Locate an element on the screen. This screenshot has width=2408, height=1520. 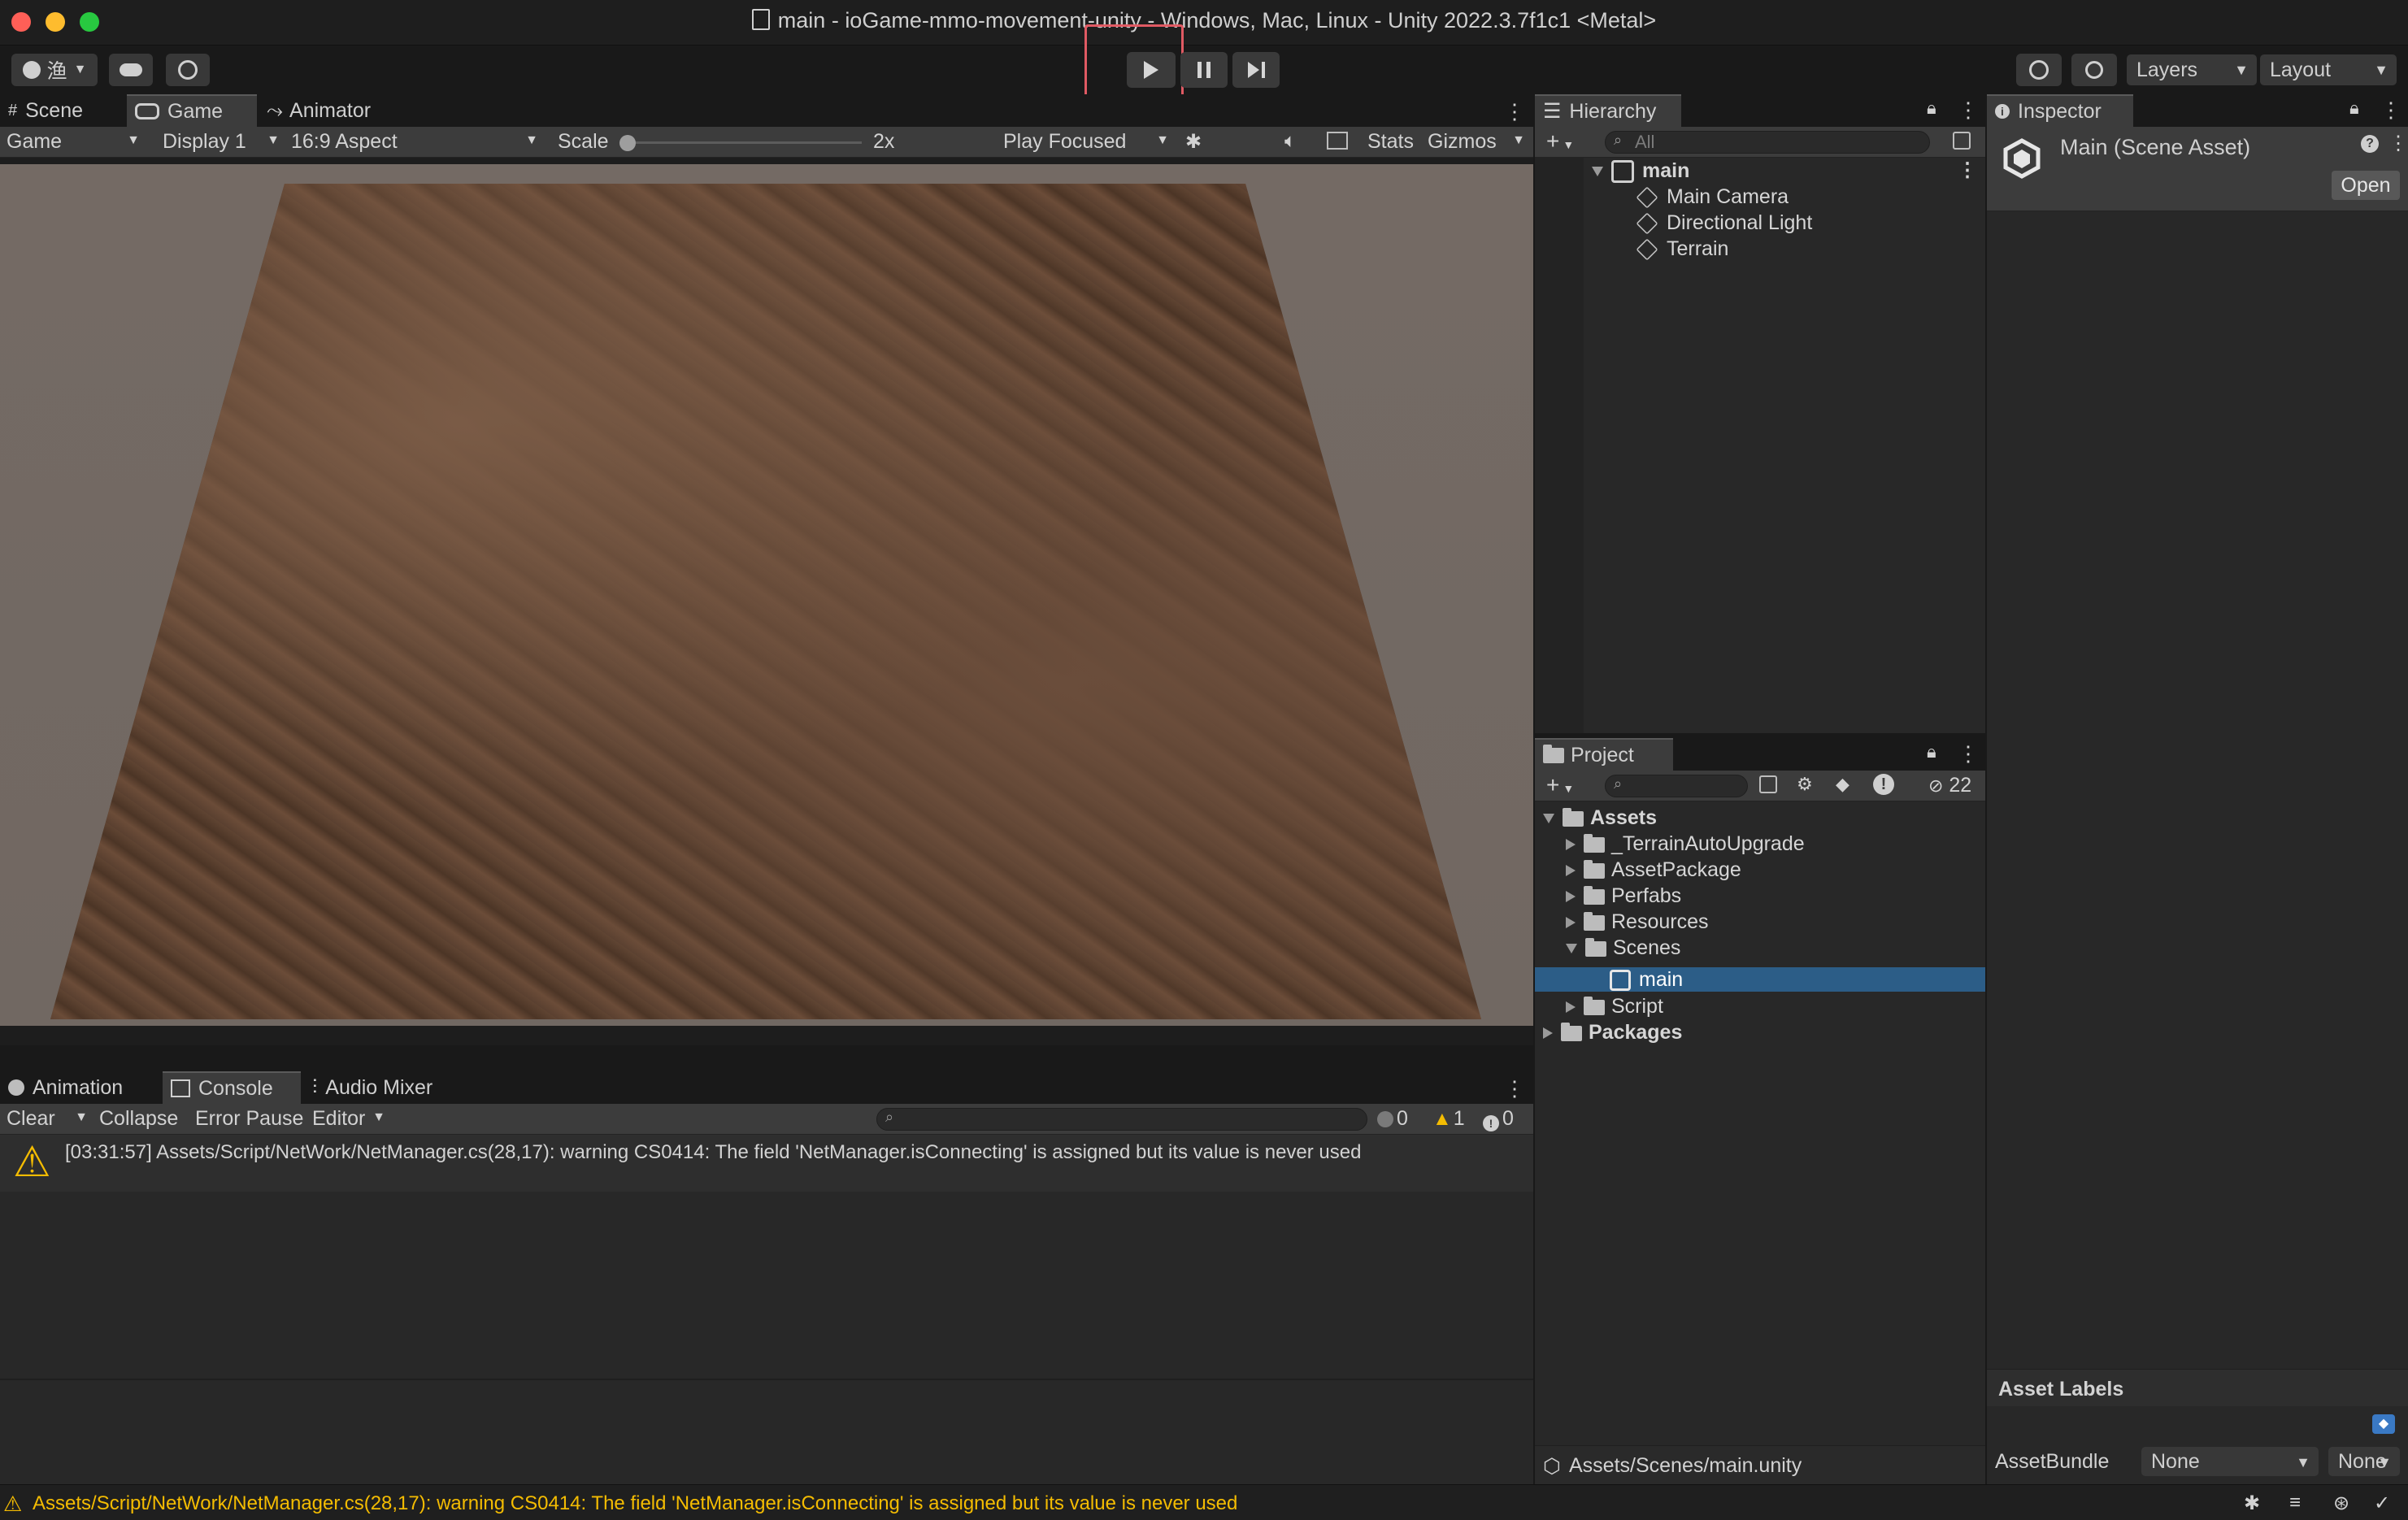
step-icon is located at coordinates (1253, 70).